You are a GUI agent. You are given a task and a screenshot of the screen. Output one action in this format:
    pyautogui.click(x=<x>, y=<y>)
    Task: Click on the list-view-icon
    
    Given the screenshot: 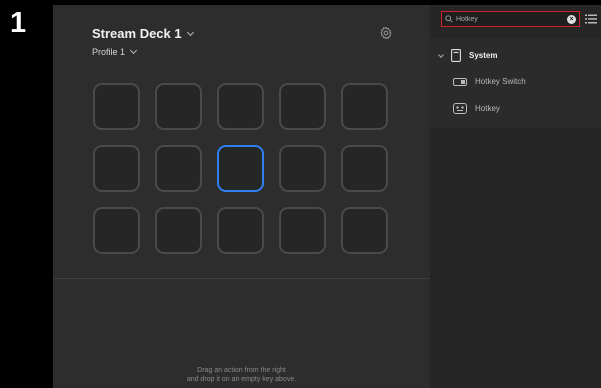 What is the action you would take?
    pyautogui.click(x=591, y=19)
    